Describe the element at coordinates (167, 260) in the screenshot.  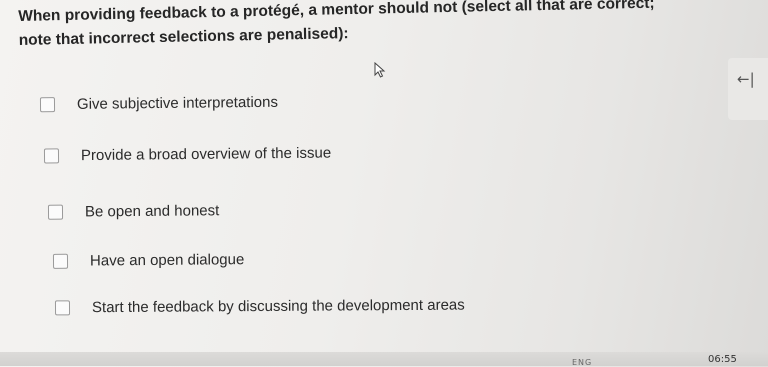
I see `option-label: Have an open dialogue` at that location.